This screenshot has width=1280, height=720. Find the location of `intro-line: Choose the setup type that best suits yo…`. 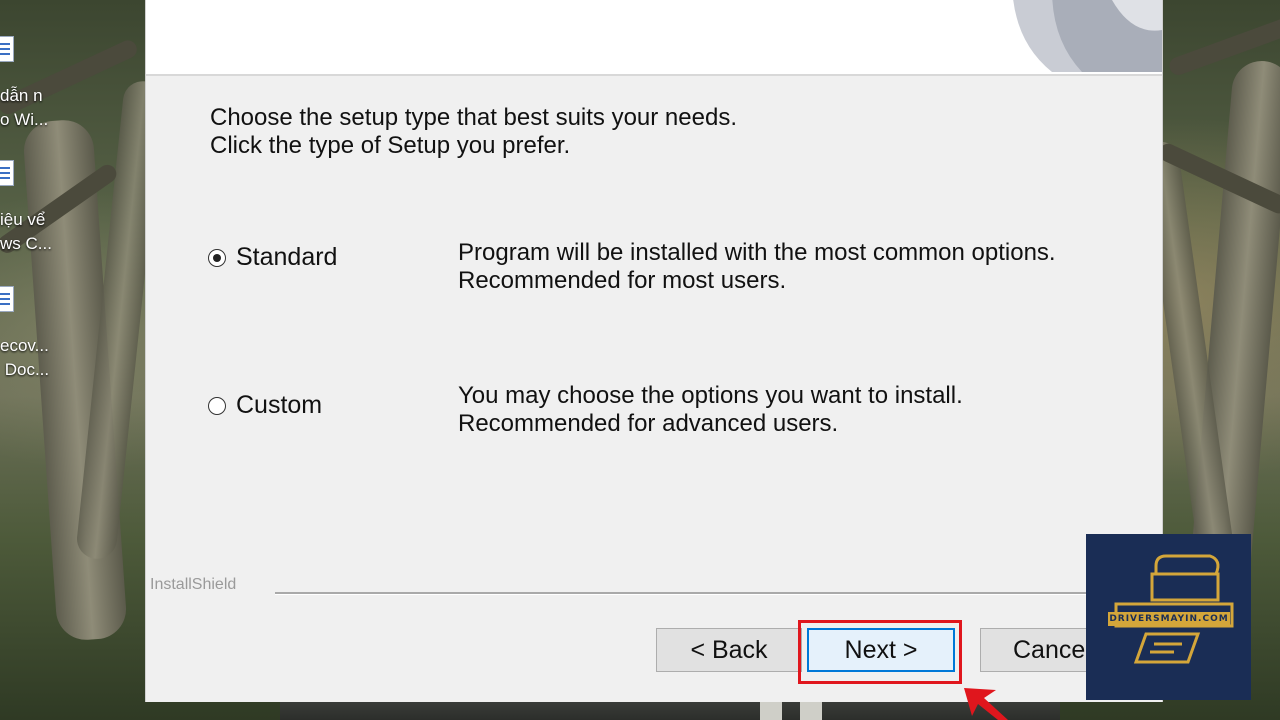

intro-line: Choose the setup type that best suits yo… is located at coordinates (473, 117).